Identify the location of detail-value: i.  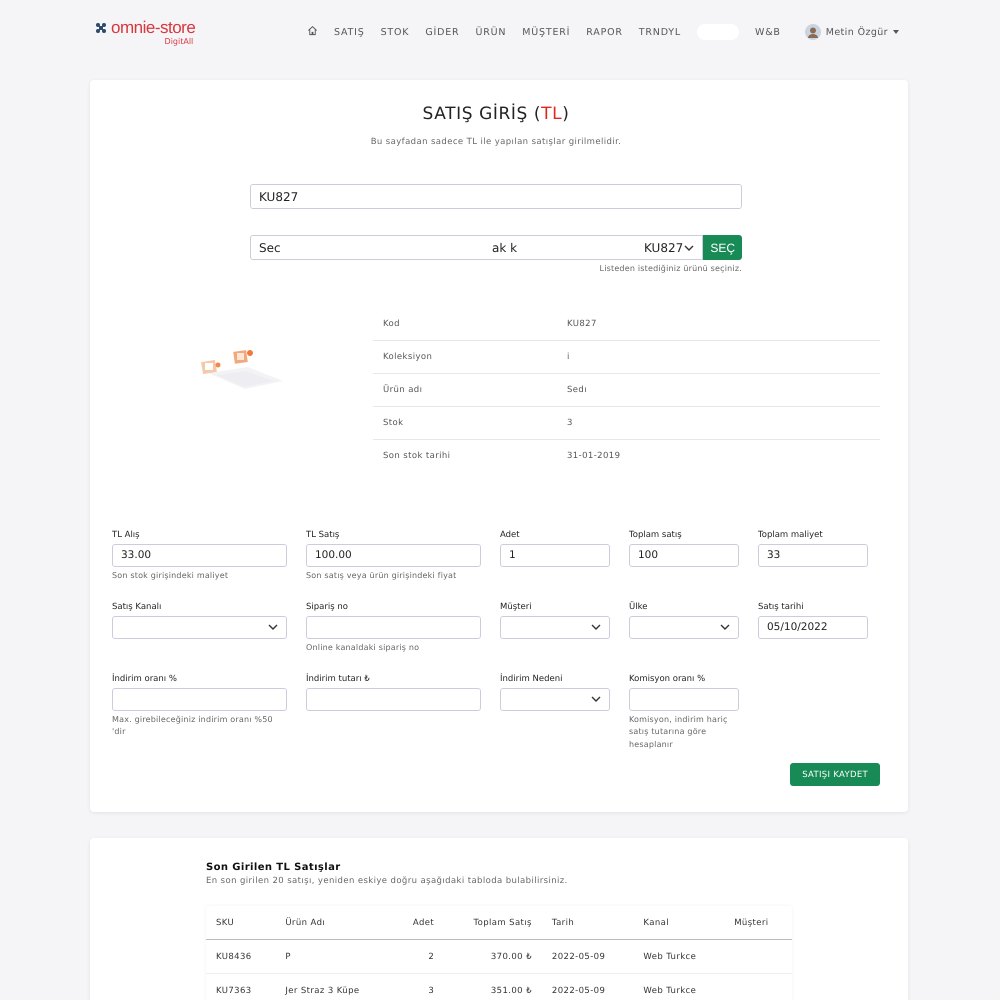
(568, 357).